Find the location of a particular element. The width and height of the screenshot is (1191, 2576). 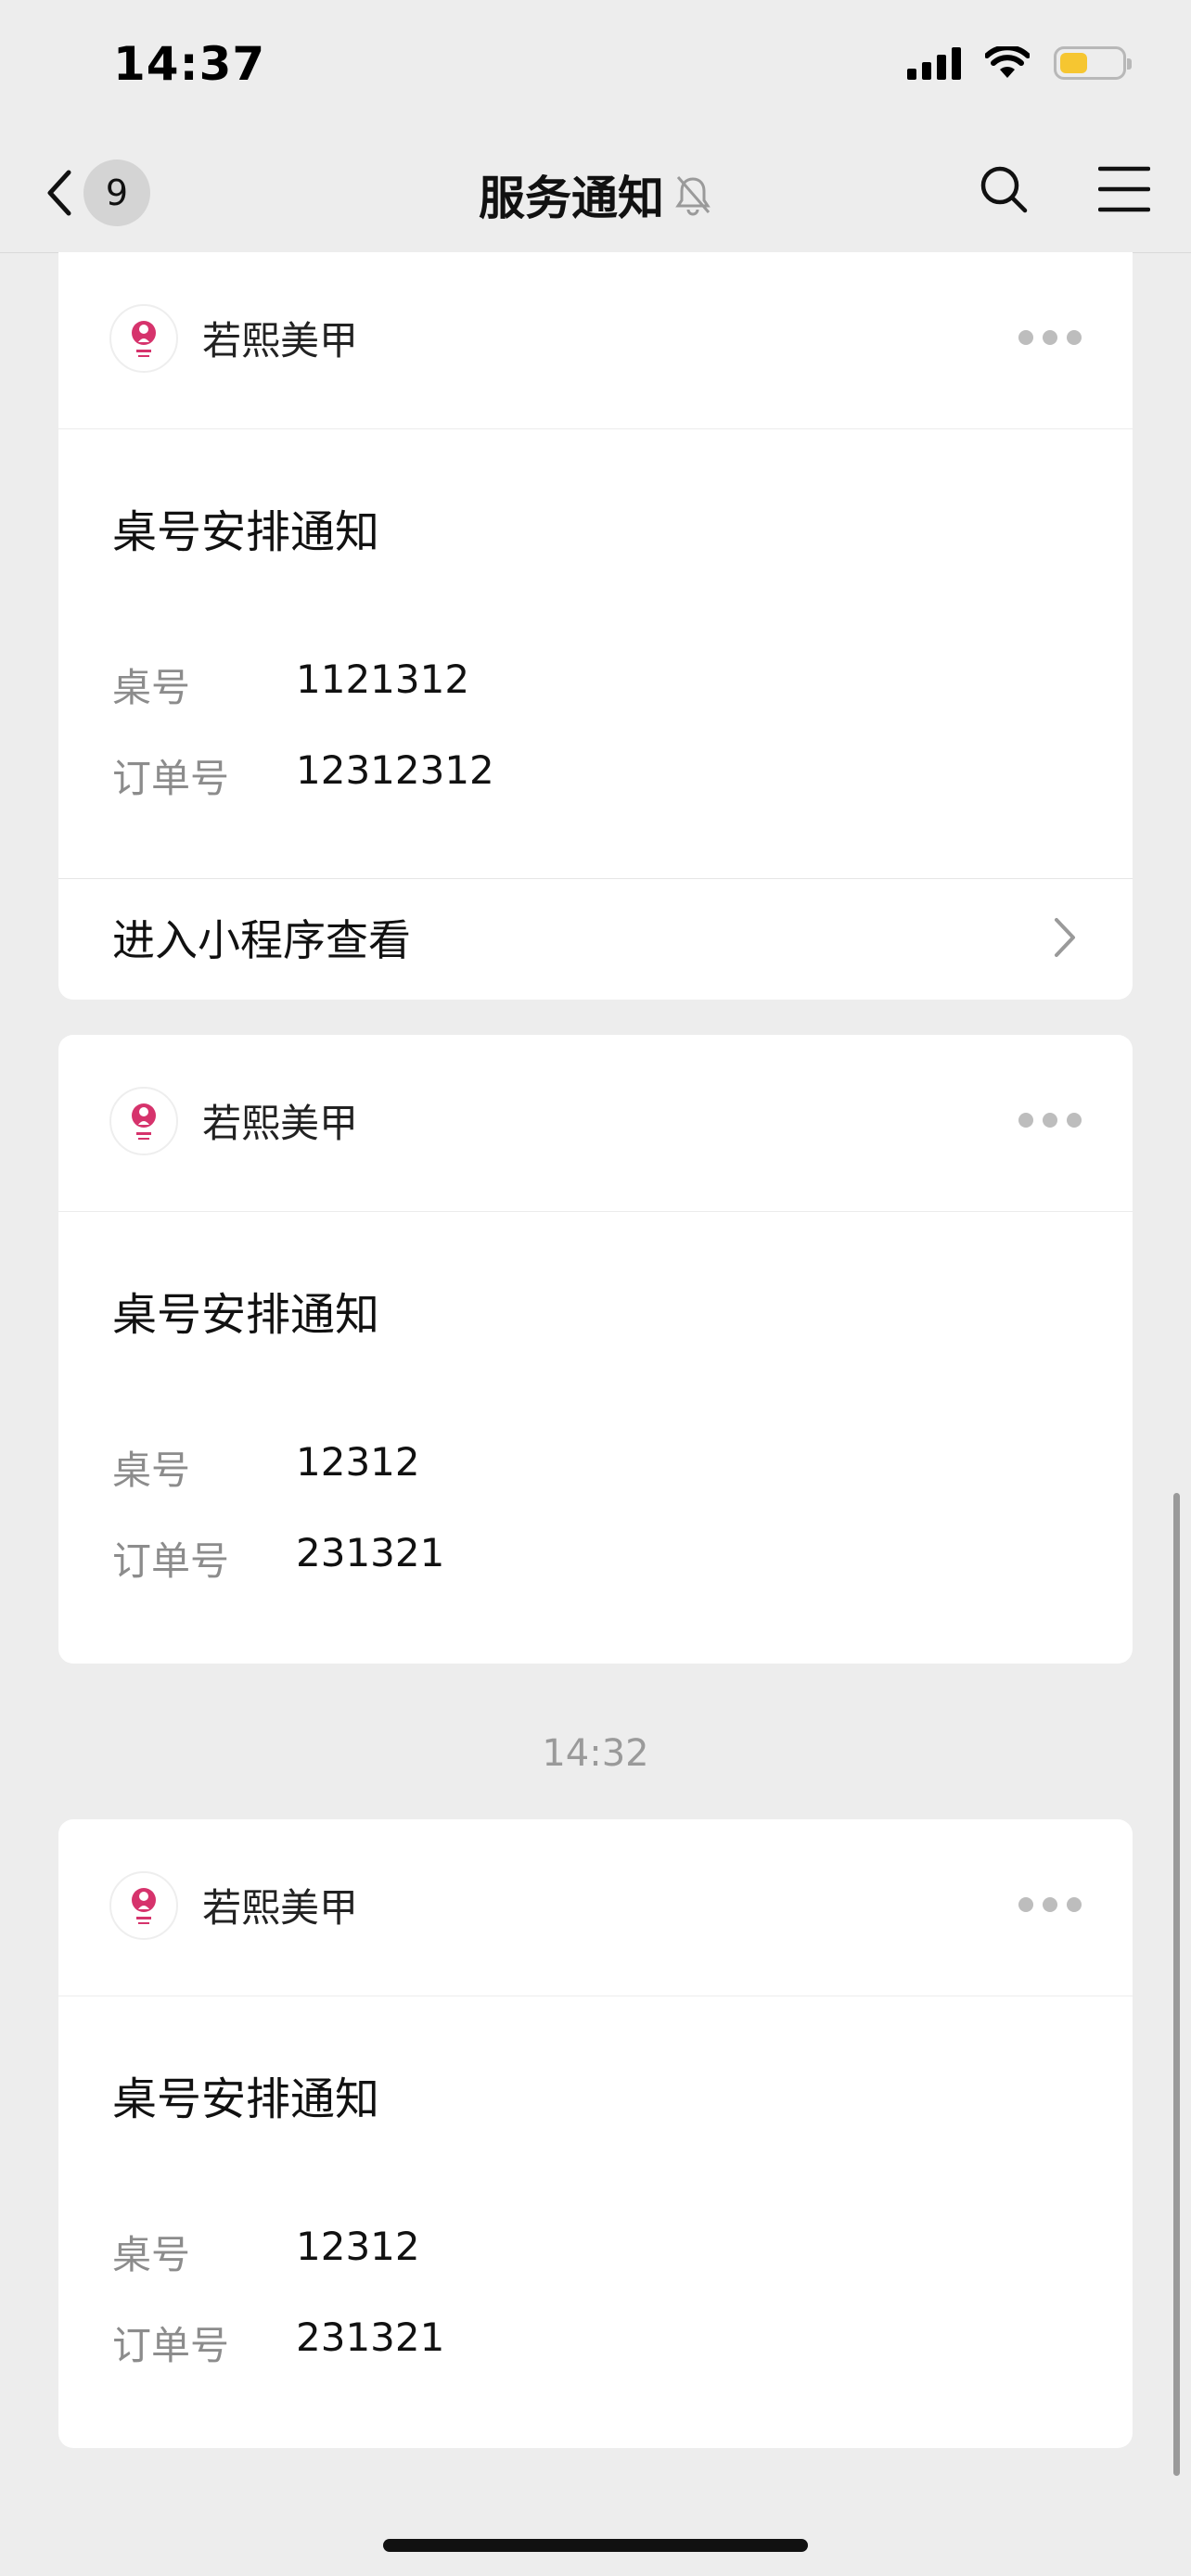

nav-actions is located at coordinates (1064, 189).